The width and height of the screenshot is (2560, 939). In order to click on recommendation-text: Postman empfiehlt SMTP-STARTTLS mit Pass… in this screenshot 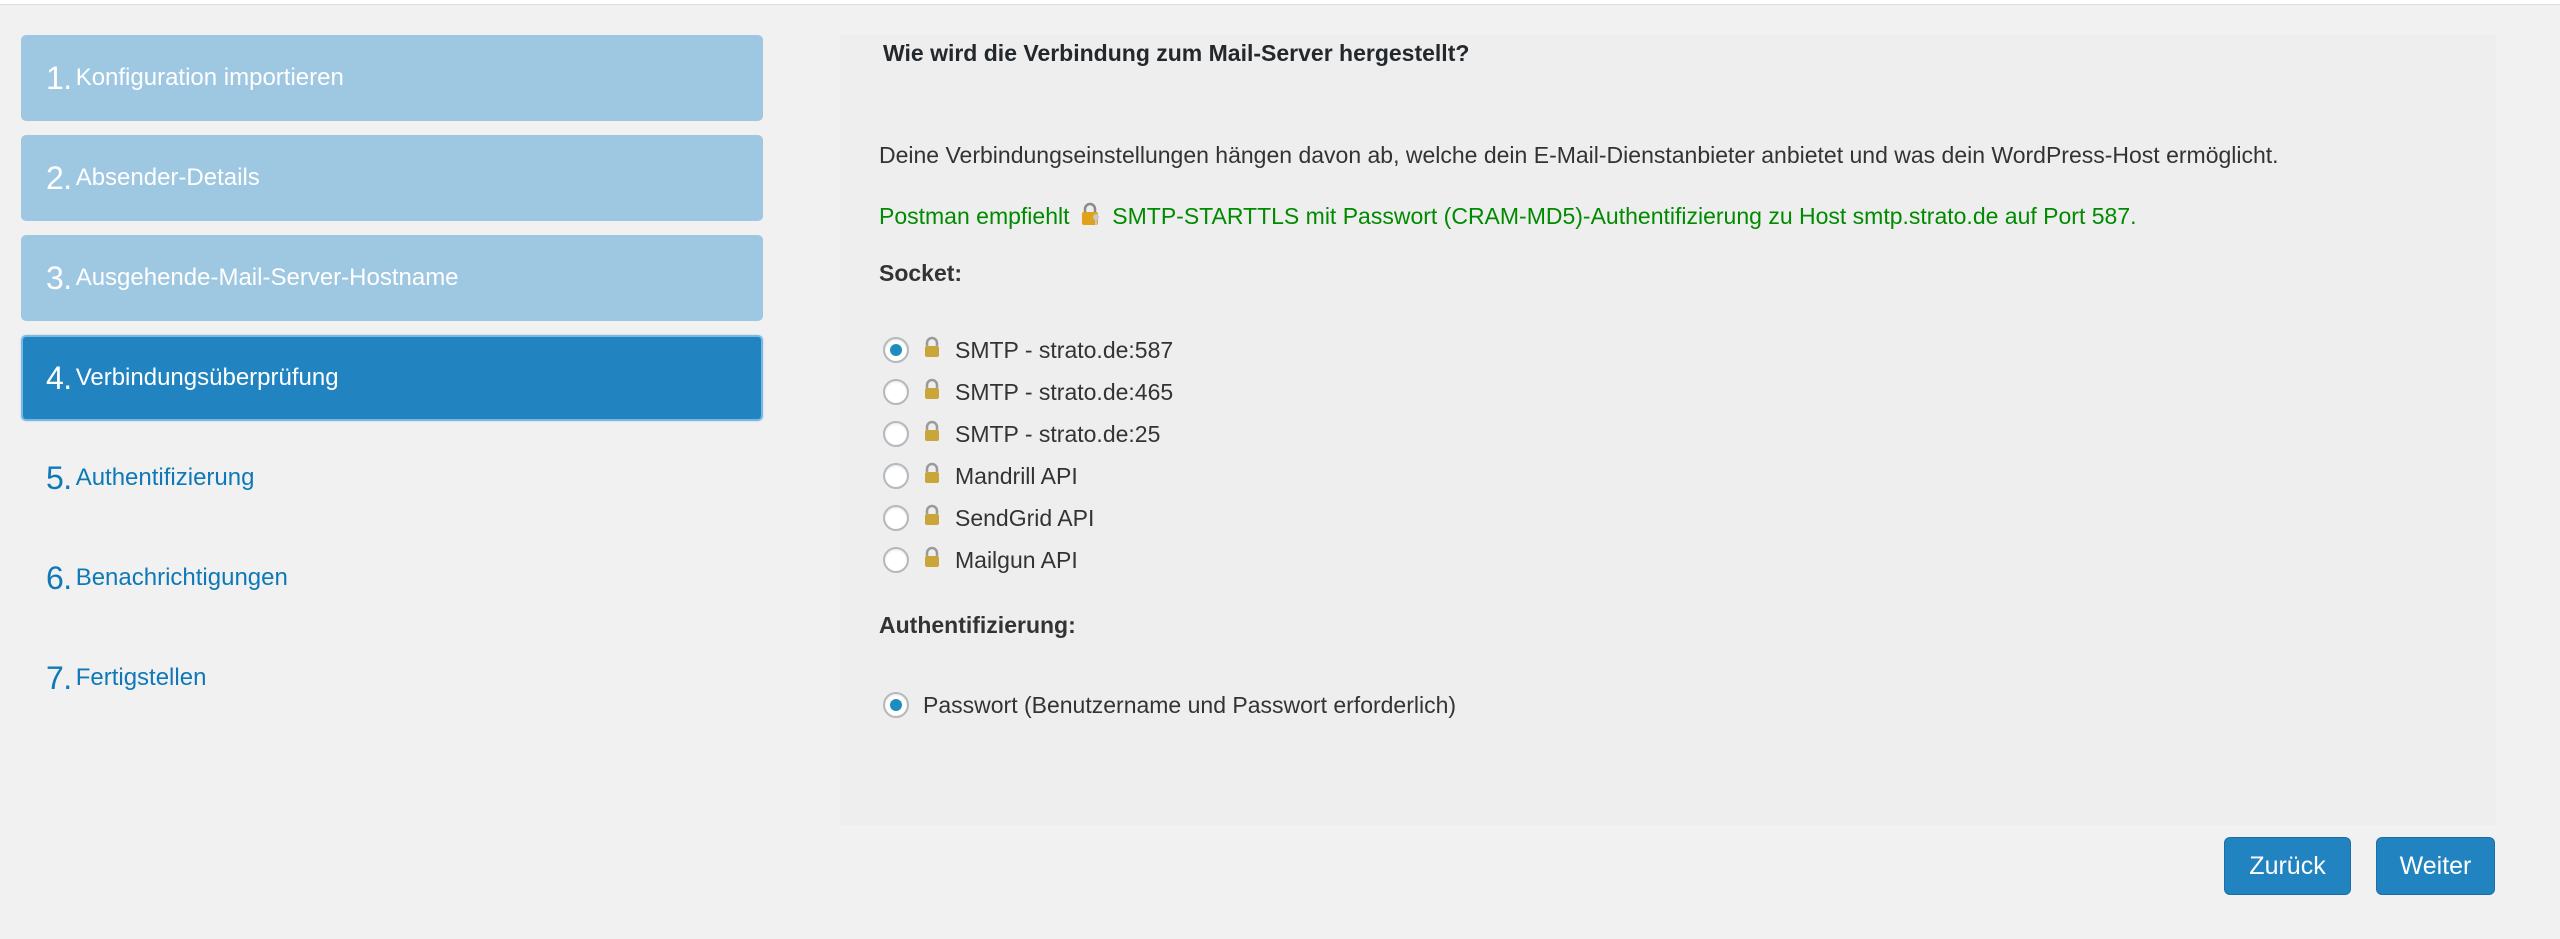, I will do `click(1508, 217)`.